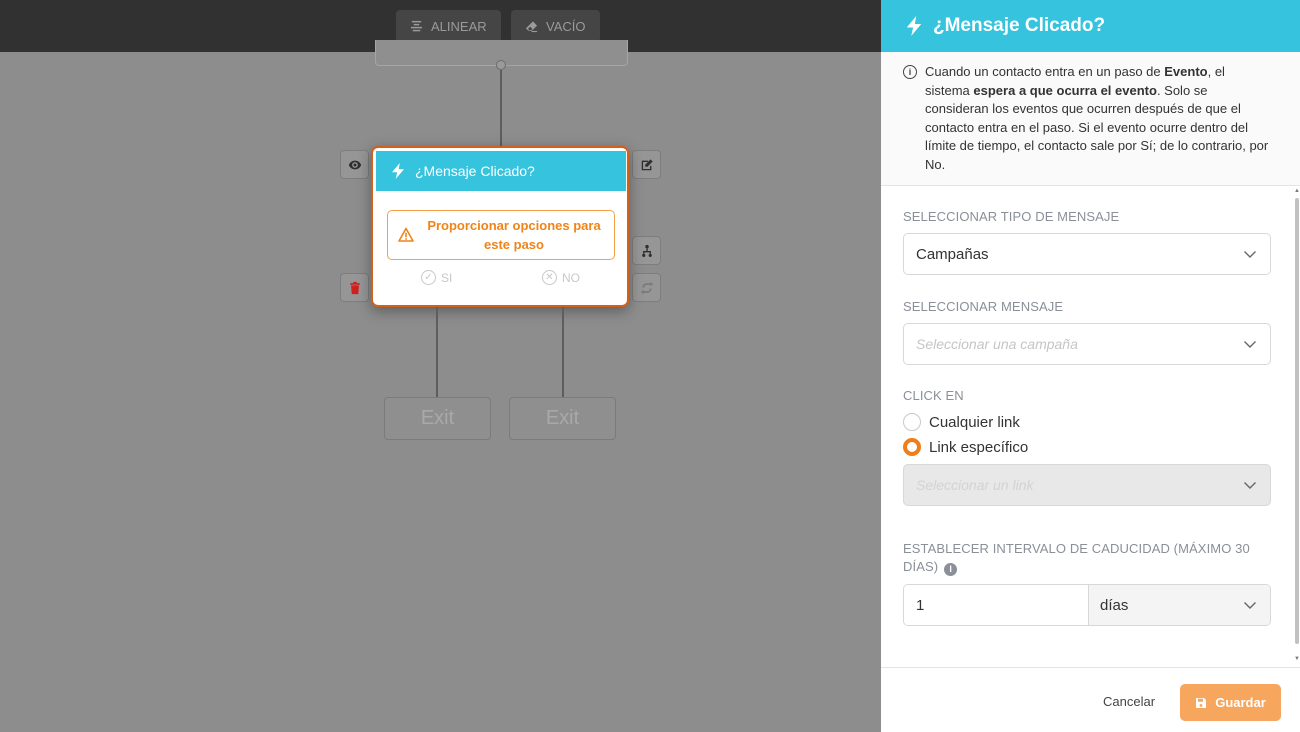 The height and width of the screenshot is (732, 1300). Describe the element at coordinates (459, 26) in the screenshot. I see `align-label: ALINEAR` at that location.